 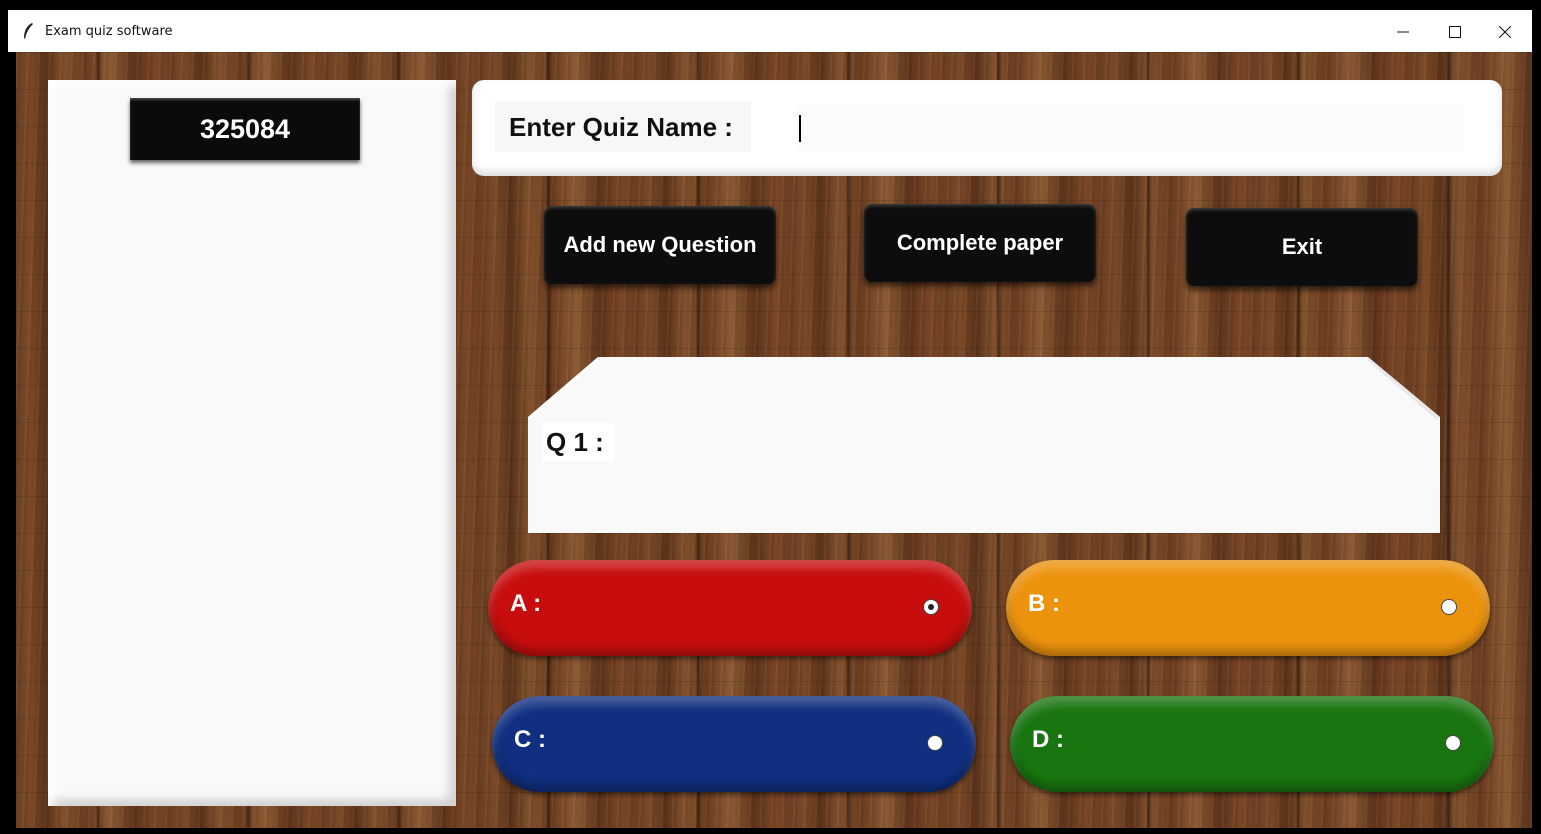 What do you see at coordinates (931, 607) in the screenshot?
I see `option-a-radio` at bounding box center [931, 607].